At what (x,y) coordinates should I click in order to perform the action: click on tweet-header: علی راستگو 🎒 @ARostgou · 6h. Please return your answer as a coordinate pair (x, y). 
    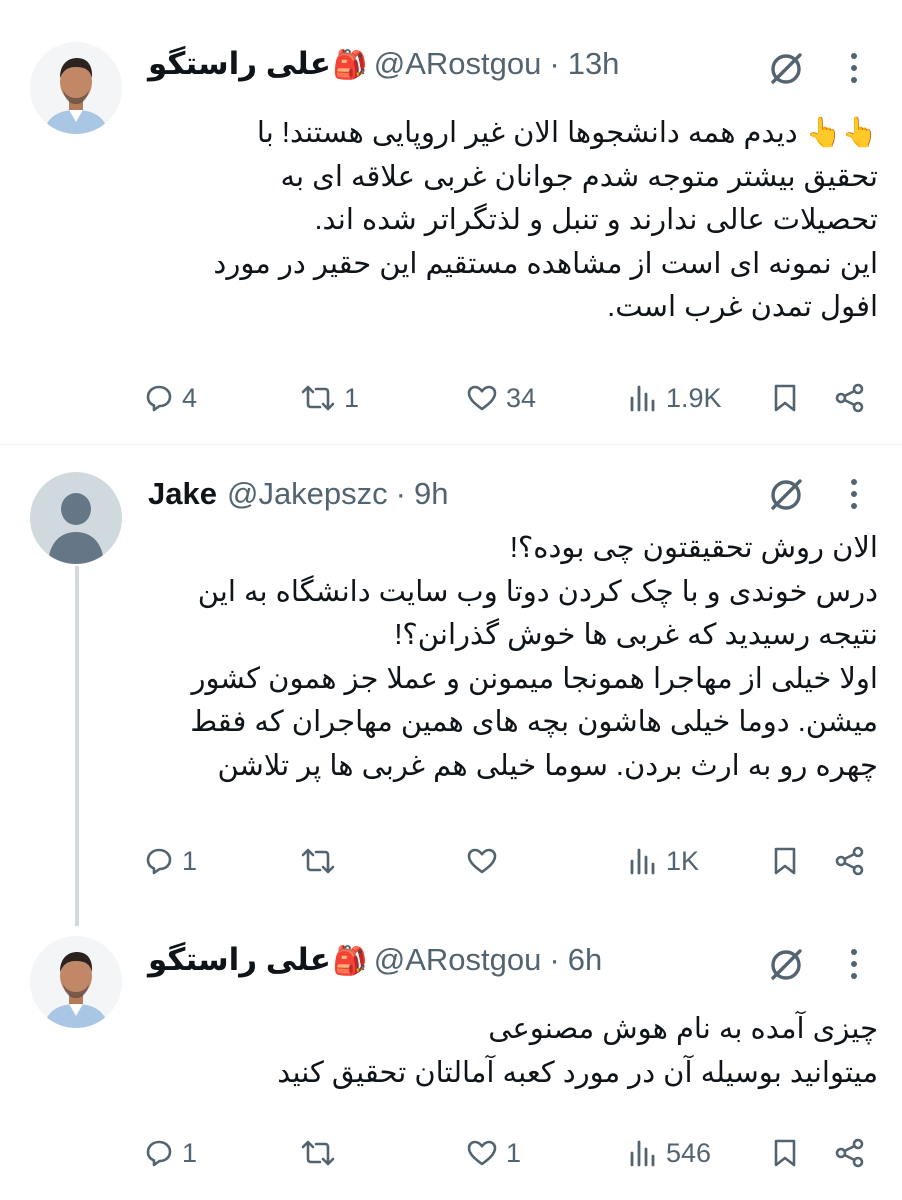
    Looking at the image, I should click on (450, 960).